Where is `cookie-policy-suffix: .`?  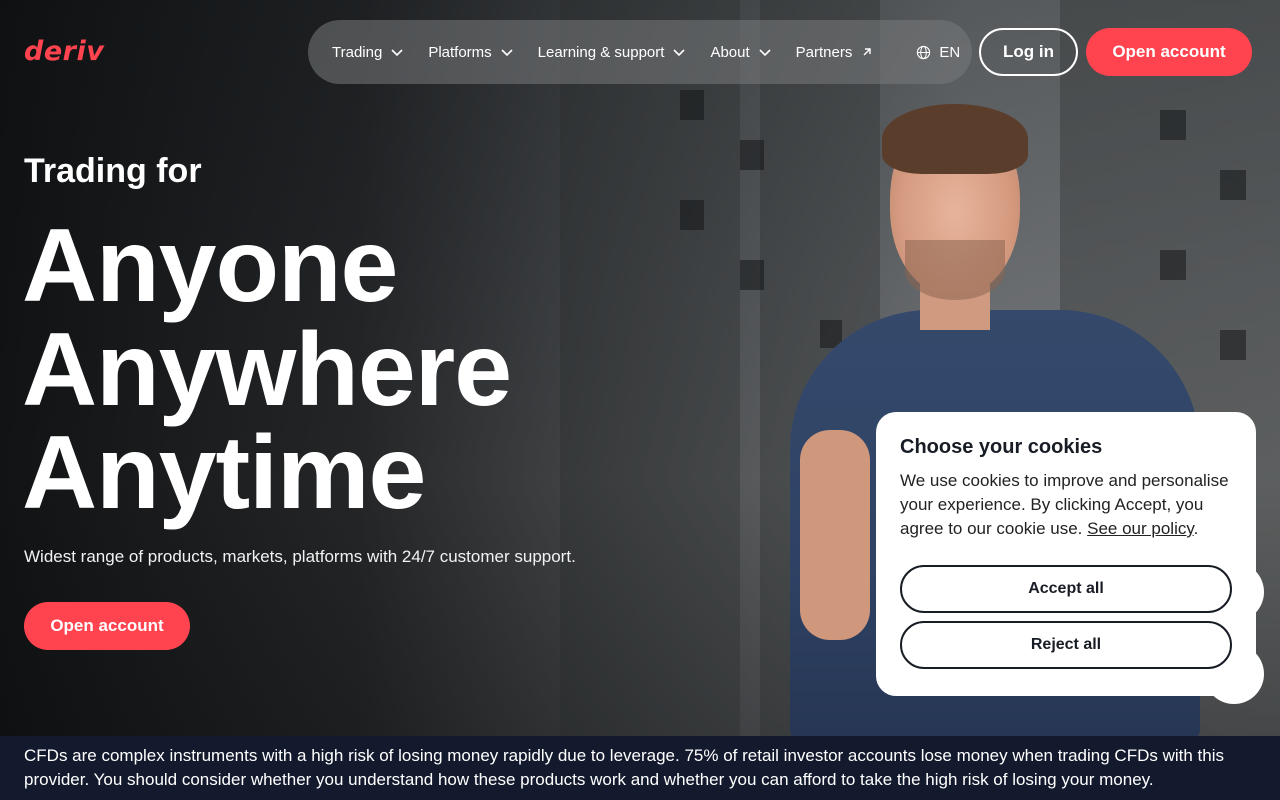 cookie-policy-suffix: . is located at coordinates (1196, 528).